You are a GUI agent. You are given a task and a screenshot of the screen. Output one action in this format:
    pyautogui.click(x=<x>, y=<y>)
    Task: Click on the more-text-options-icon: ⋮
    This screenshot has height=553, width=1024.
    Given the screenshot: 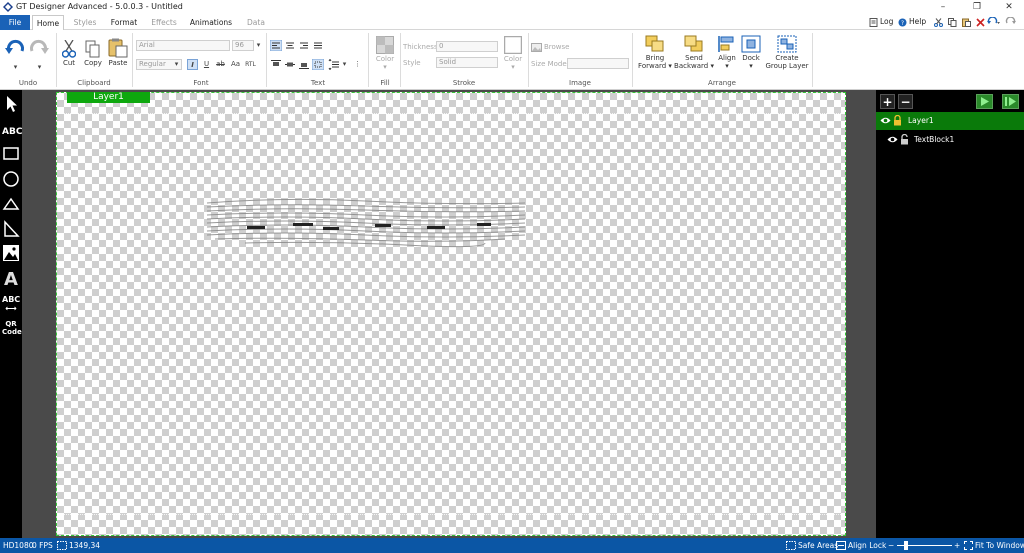 What is the action you would take?
    pyautogui.click(x=357, y=64)
    